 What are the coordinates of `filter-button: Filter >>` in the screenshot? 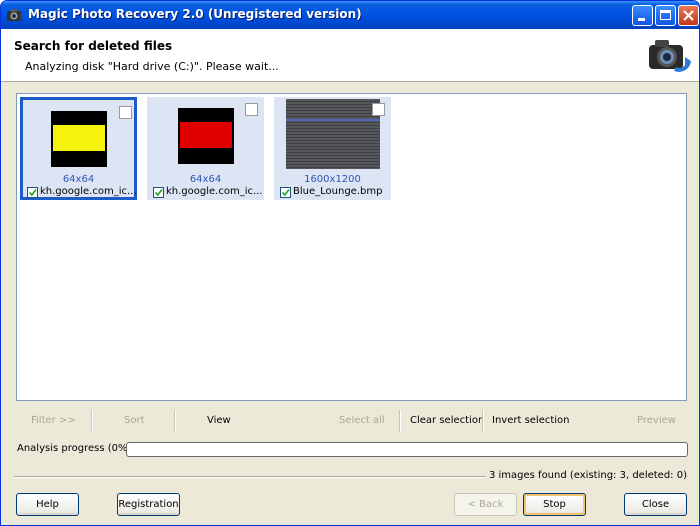 It's located at (53, 420).